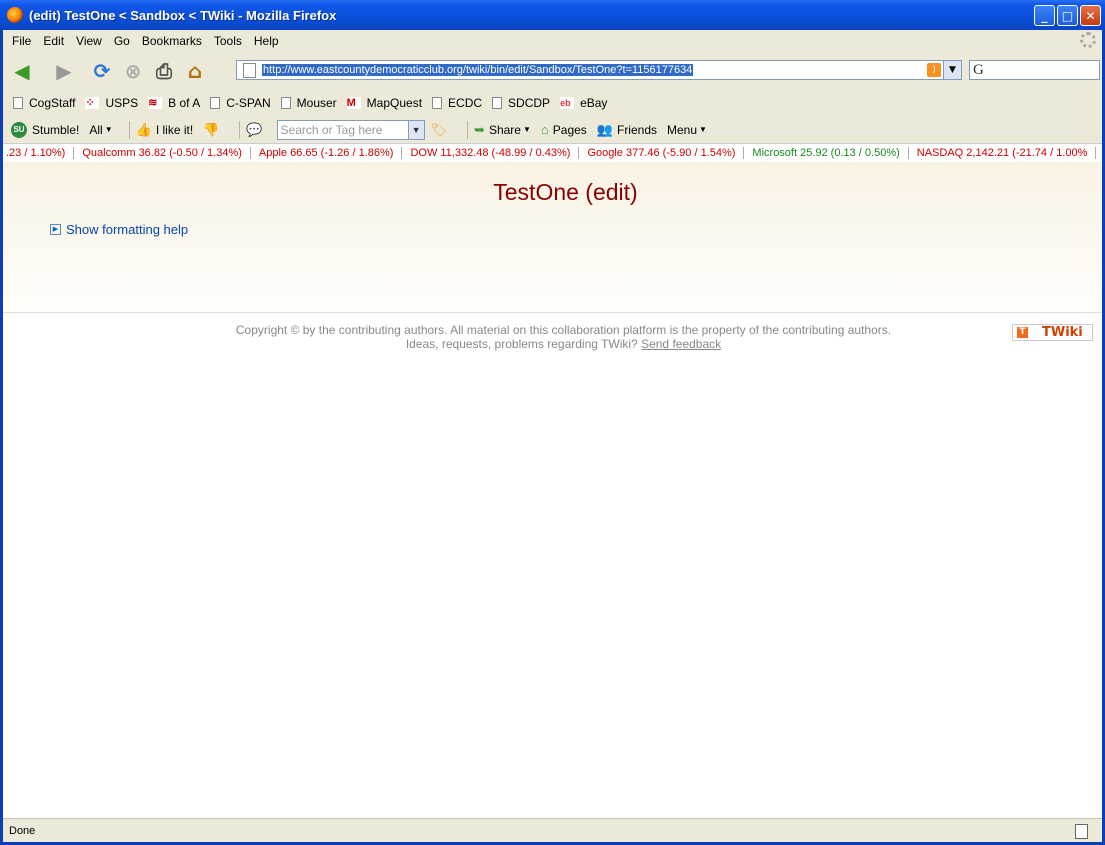  What do you see at coordinates (228, 41) in the screenshot?
I see `menu-tools: Tools` at bounding box center [228, 41].